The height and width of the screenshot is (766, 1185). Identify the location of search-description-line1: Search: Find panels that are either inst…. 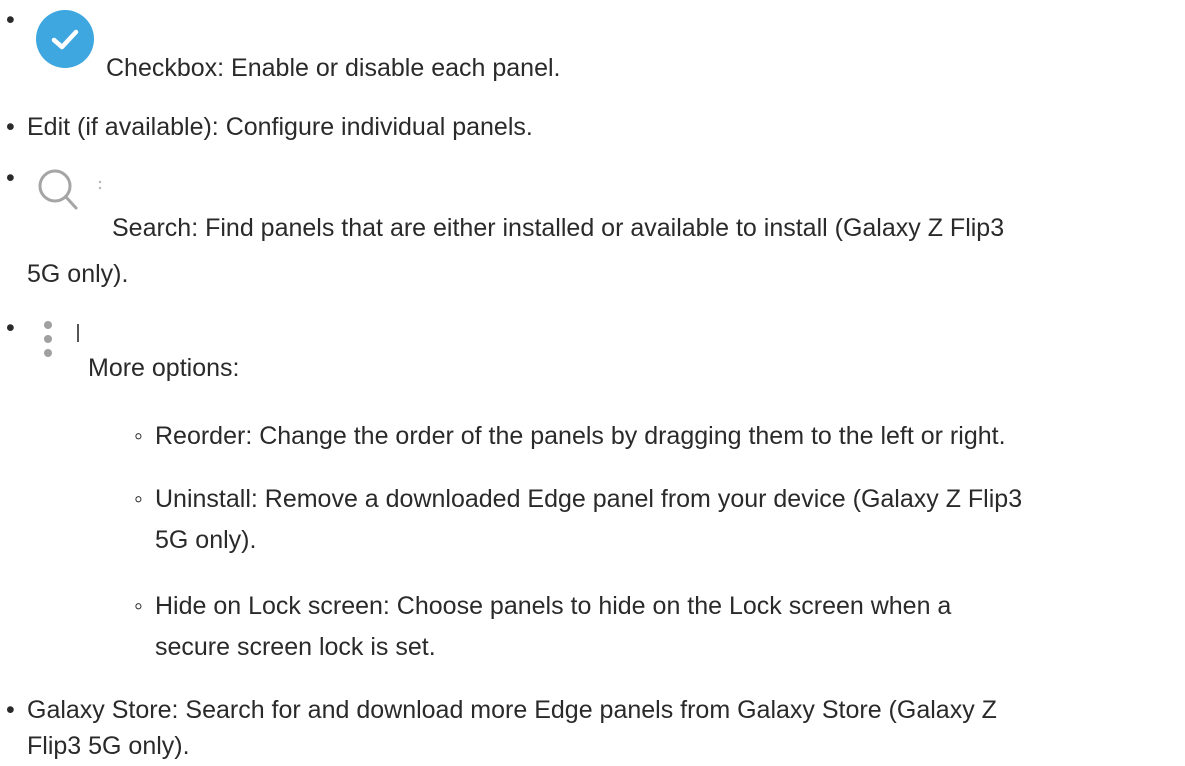
(558, 228).